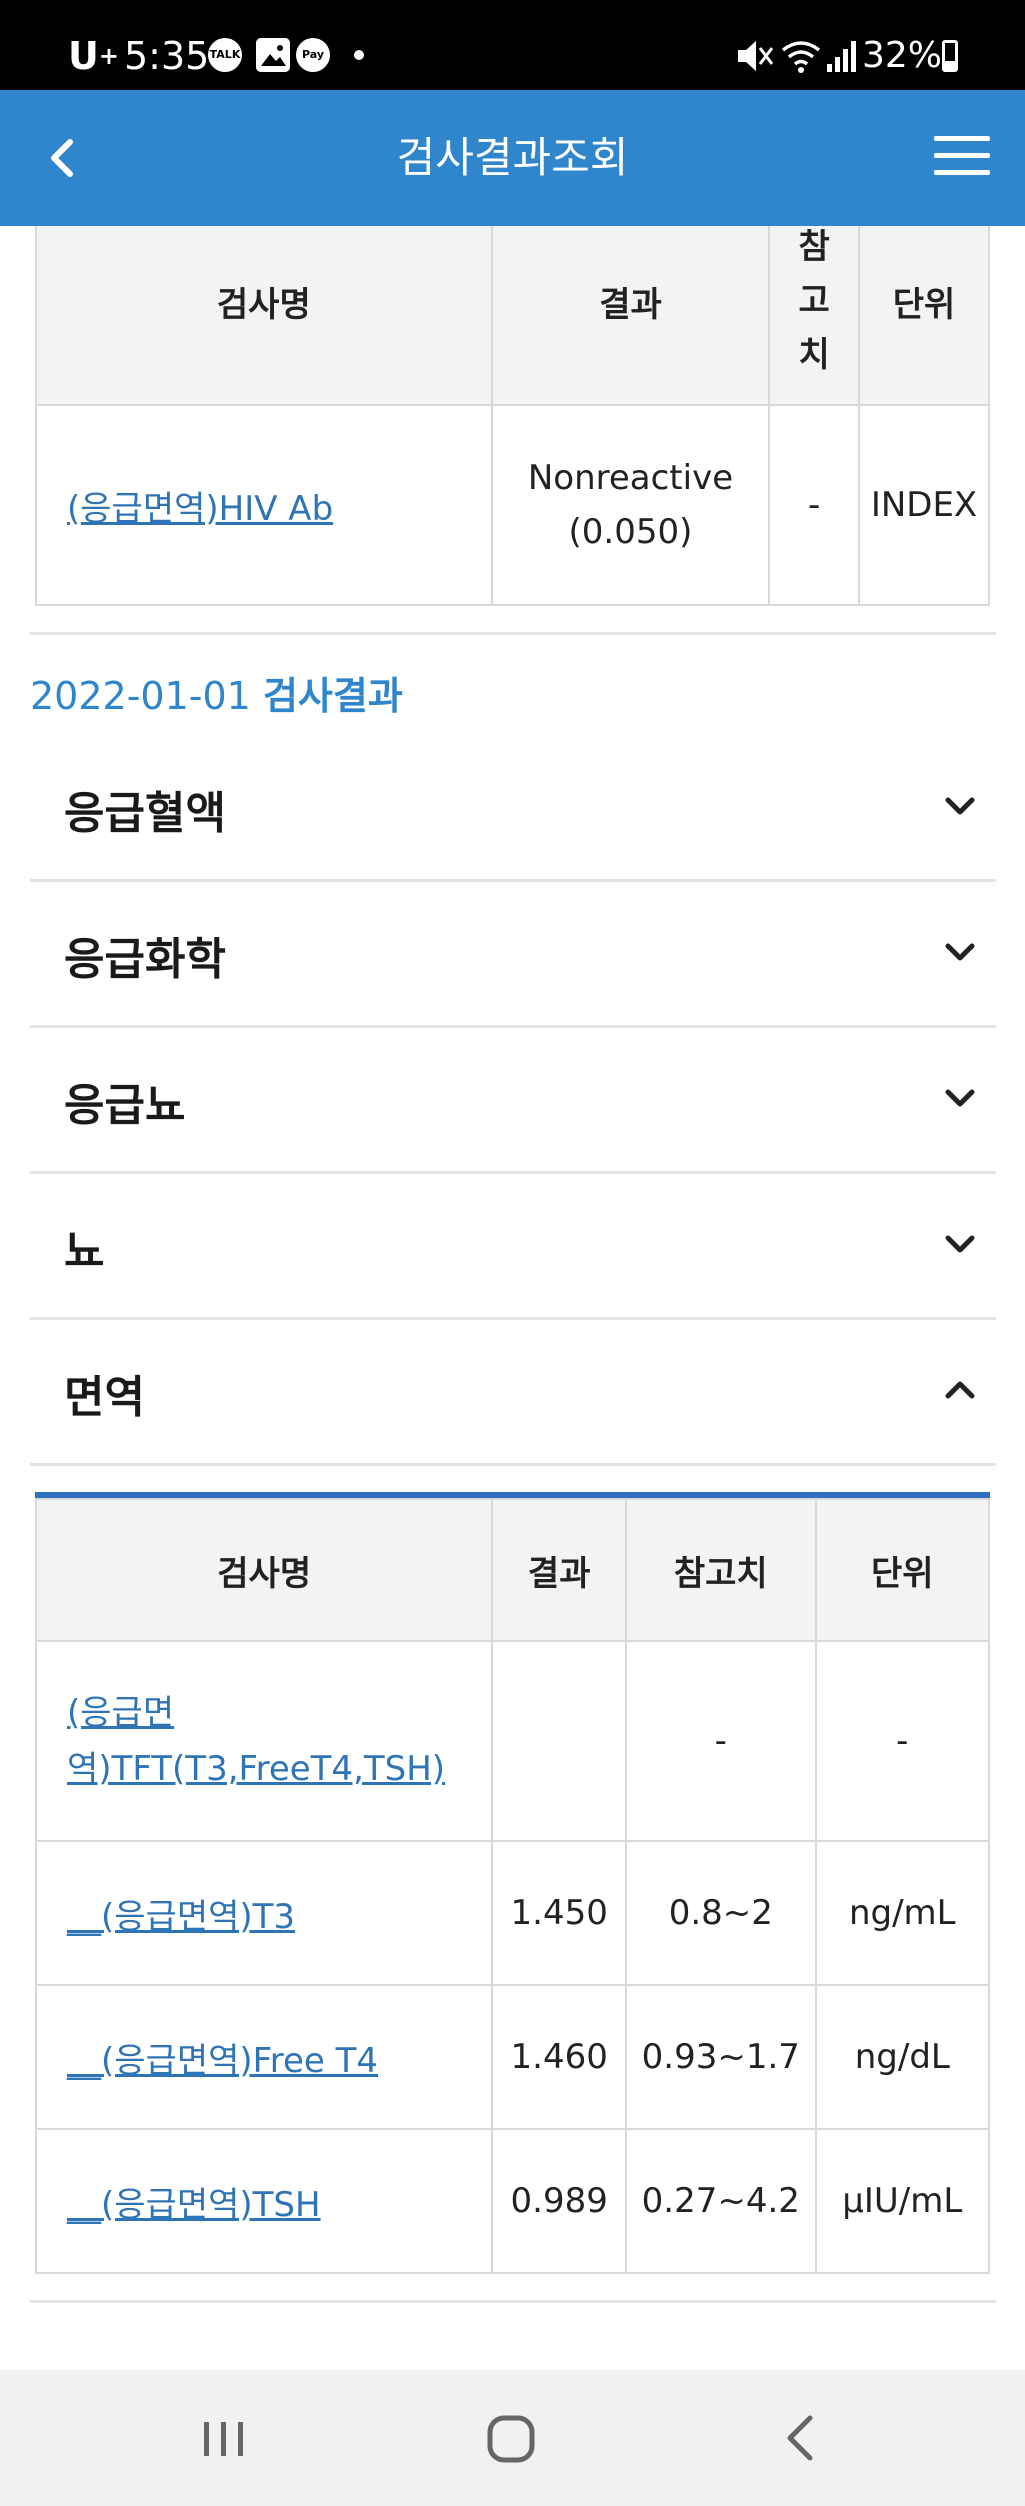  What do you see at coordinates (950, 56) in the screenshot?
I see `battery-icon` at bounding box center [950, 56].